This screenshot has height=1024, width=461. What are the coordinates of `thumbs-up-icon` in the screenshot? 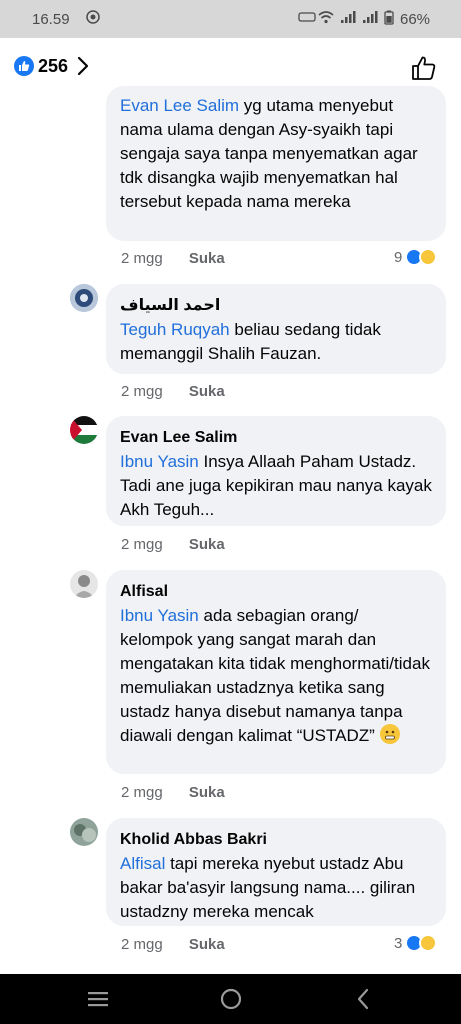 It's located at (424, 70).